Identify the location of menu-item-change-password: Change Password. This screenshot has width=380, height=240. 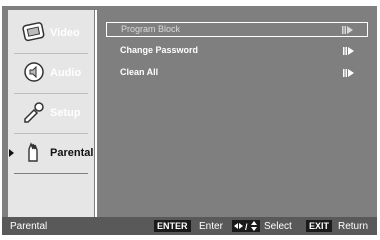
(237, 51).